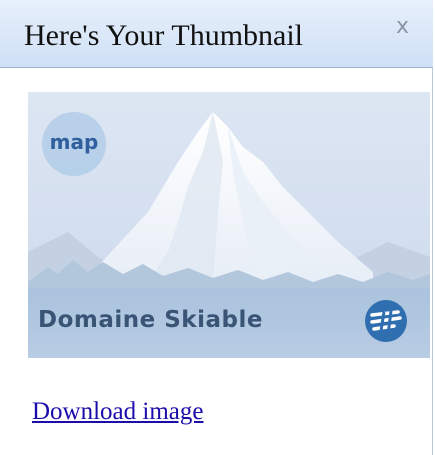  I want to click on map-badge: map, so click(74, 144).